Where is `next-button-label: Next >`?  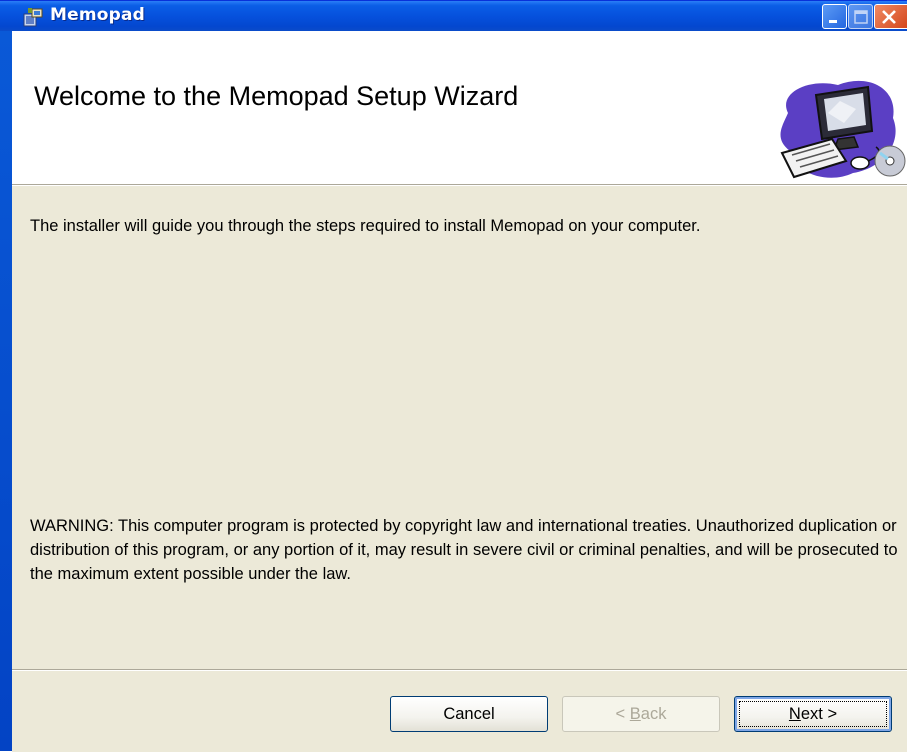
next-button-label: Next > is located at coordinates (813, 714).